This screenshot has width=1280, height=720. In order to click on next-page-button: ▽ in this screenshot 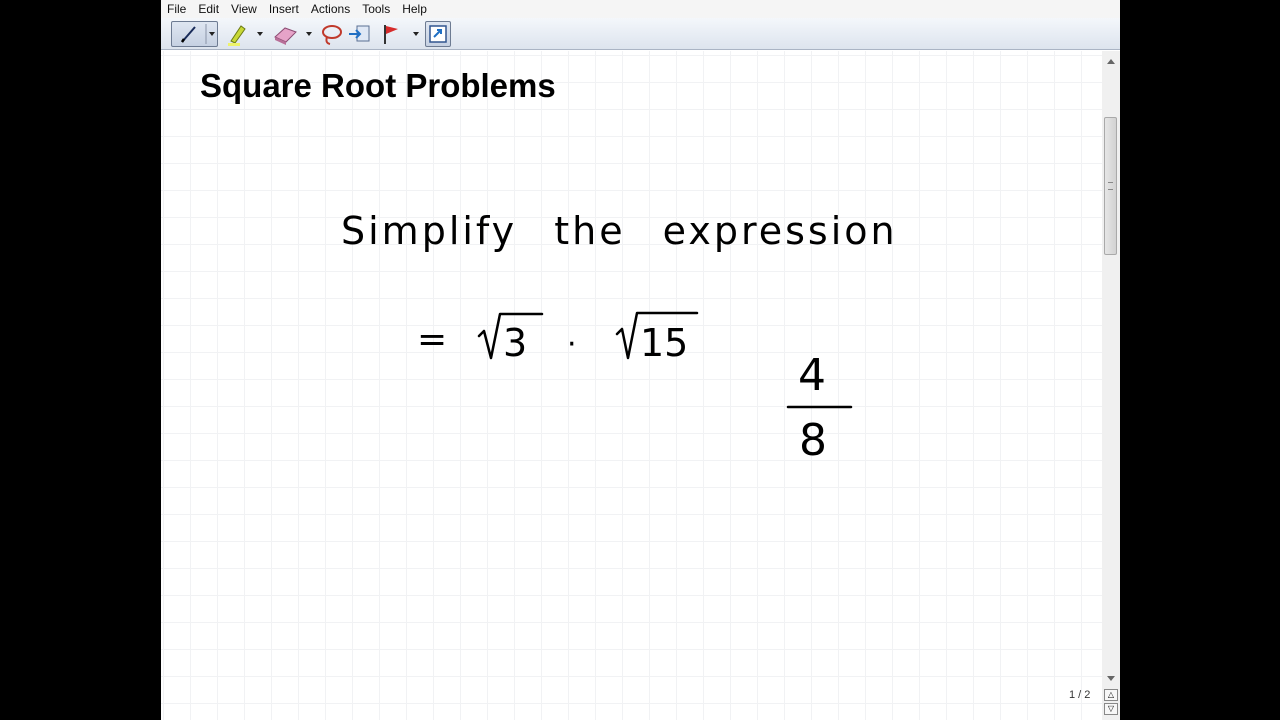, I will do `click(1111, 709)`.